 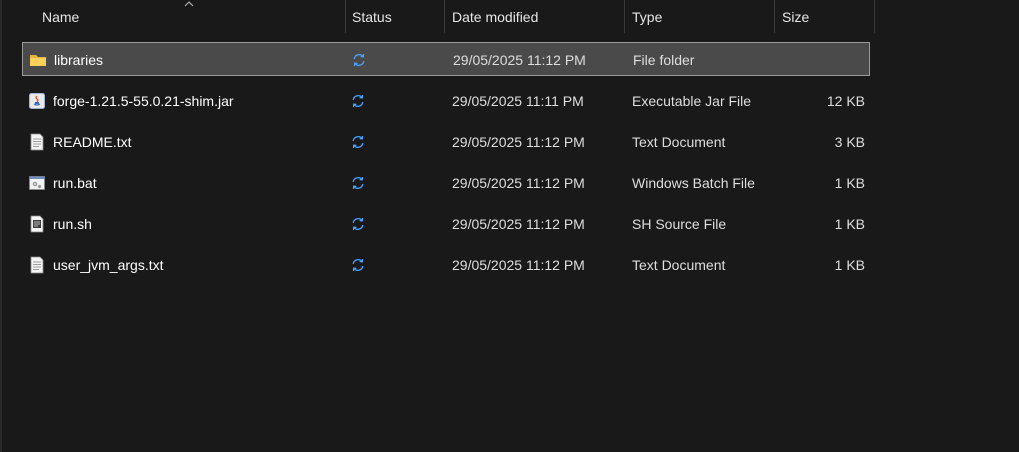 What do you see at coordinates (518, 101) in the screenshot?
I see `file-date-modified: 29/05/2025 11:11 PM` at bounding box center [518, 101].